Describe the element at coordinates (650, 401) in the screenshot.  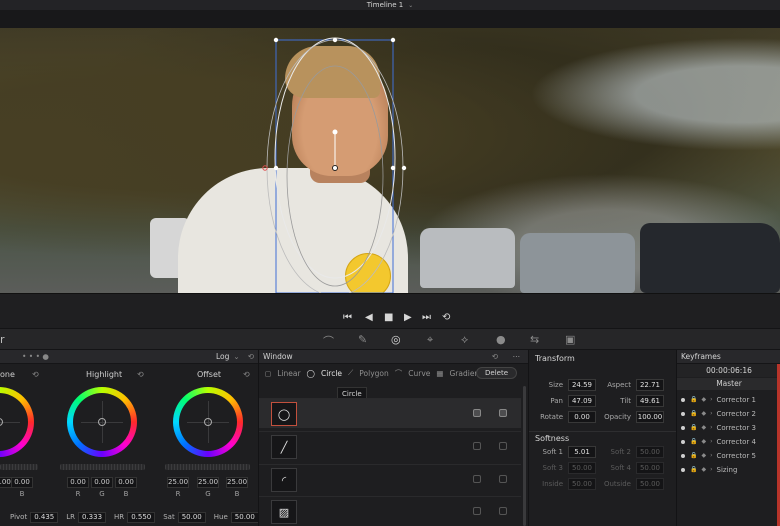
I see `tilt-value: 49.61` at that location.